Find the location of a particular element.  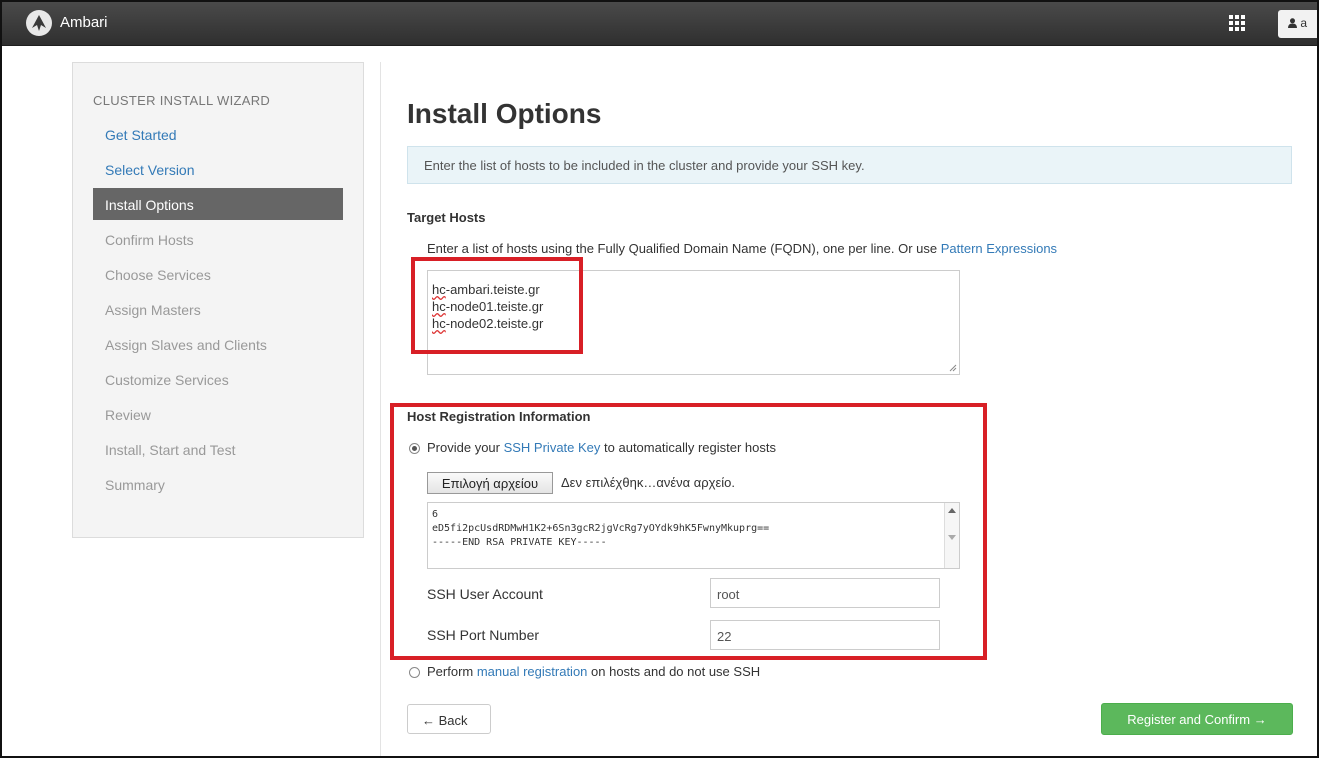

manual-suffix: on hosts and do not use SSH is located at coordinates (674, 671).